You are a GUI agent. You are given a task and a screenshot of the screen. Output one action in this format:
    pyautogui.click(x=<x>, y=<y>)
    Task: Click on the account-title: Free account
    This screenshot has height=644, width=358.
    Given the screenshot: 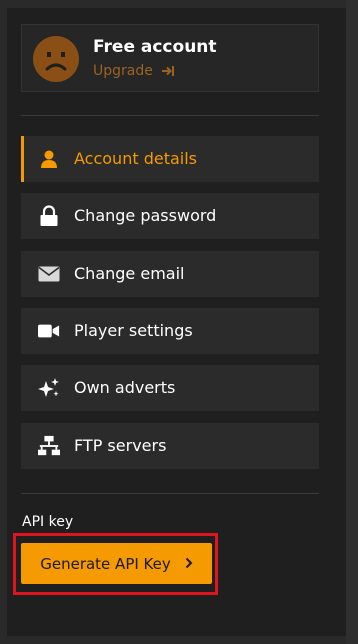 What is the action you would take?
    pyautogui.click(x=155, y=47)
    